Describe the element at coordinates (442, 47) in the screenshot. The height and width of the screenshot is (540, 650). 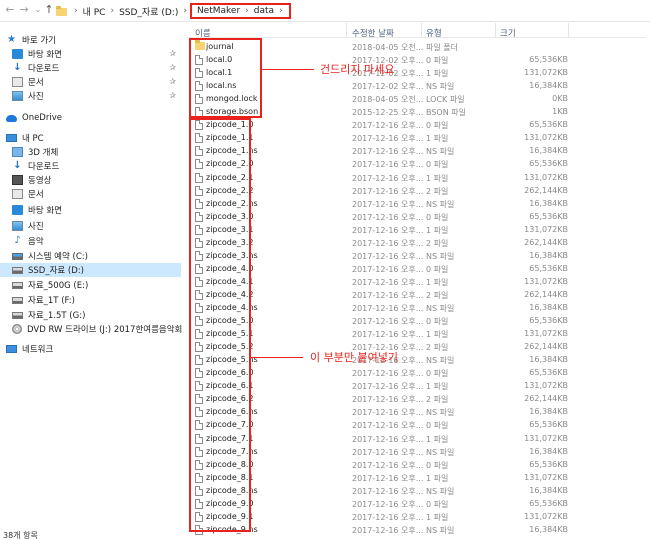
I see `file-type: 파일 폴더` at that location.